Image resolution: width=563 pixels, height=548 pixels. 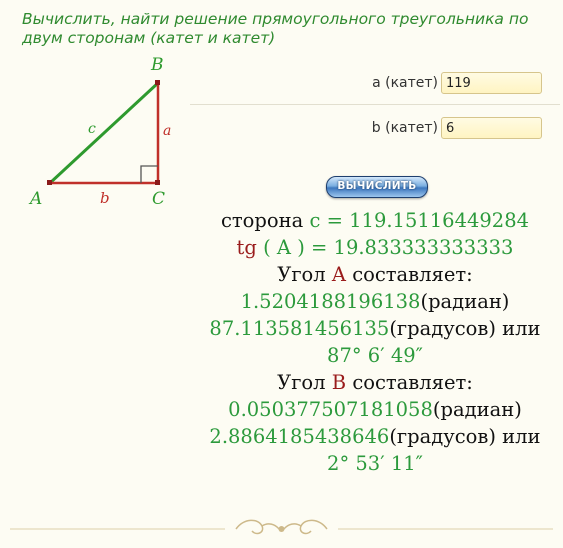 I want to click on angle-a-degrees: 87.113581456135(градусов) или, so click(x=375, y=328).